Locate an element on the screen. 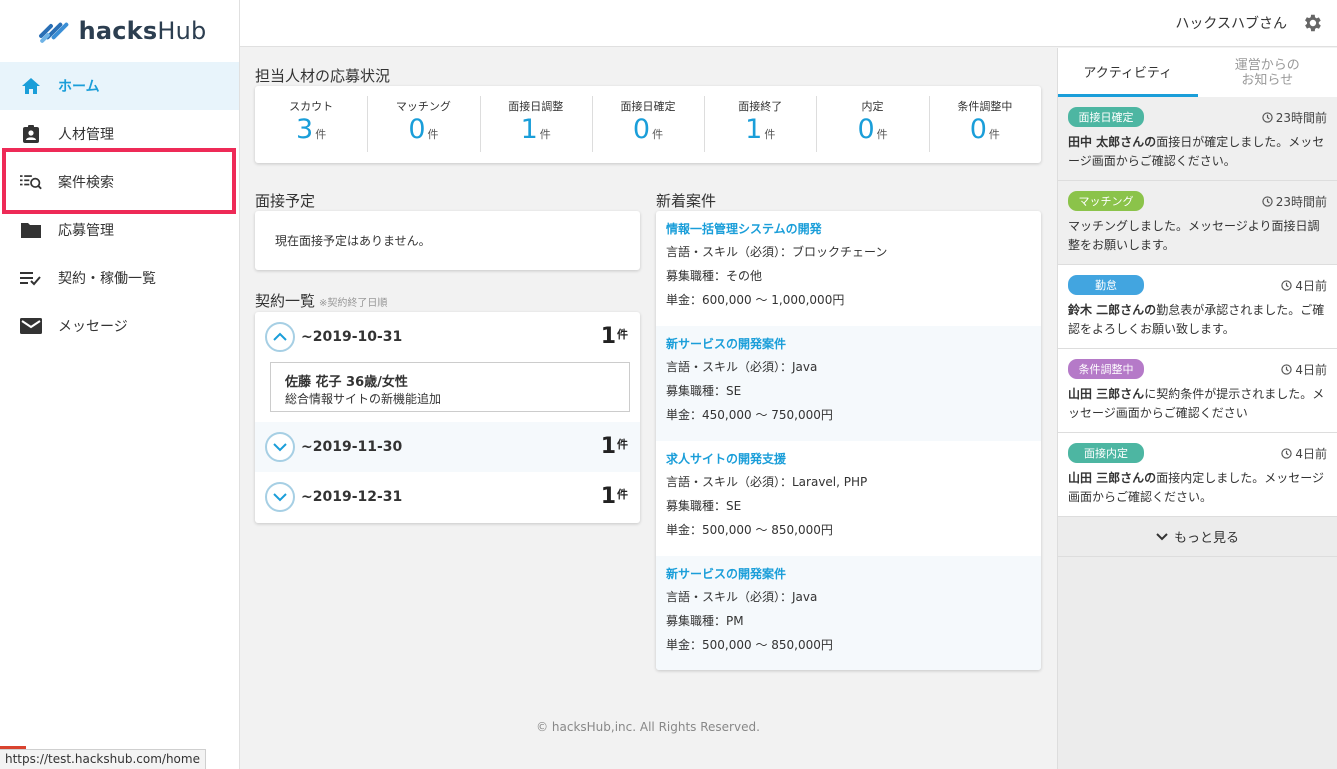  activity-text: 山田 三郎さんの面接内定しました。メッセージ画面からご確認ください。 is located at coordinates (1196, 487).